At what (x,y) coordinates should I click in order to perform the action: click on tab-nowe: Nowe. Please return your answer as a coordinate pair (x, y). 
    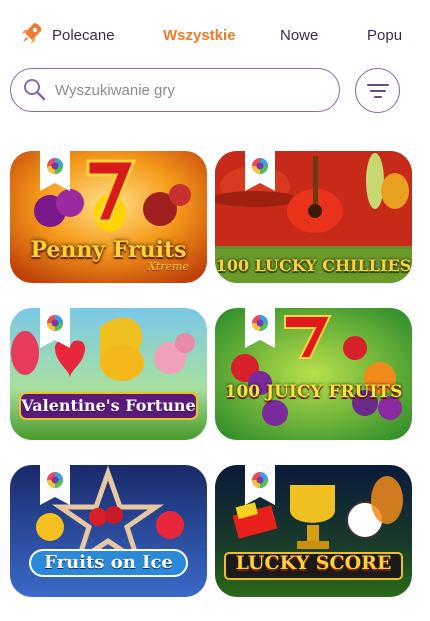
    Looking at the image, I should click on (299, 35).